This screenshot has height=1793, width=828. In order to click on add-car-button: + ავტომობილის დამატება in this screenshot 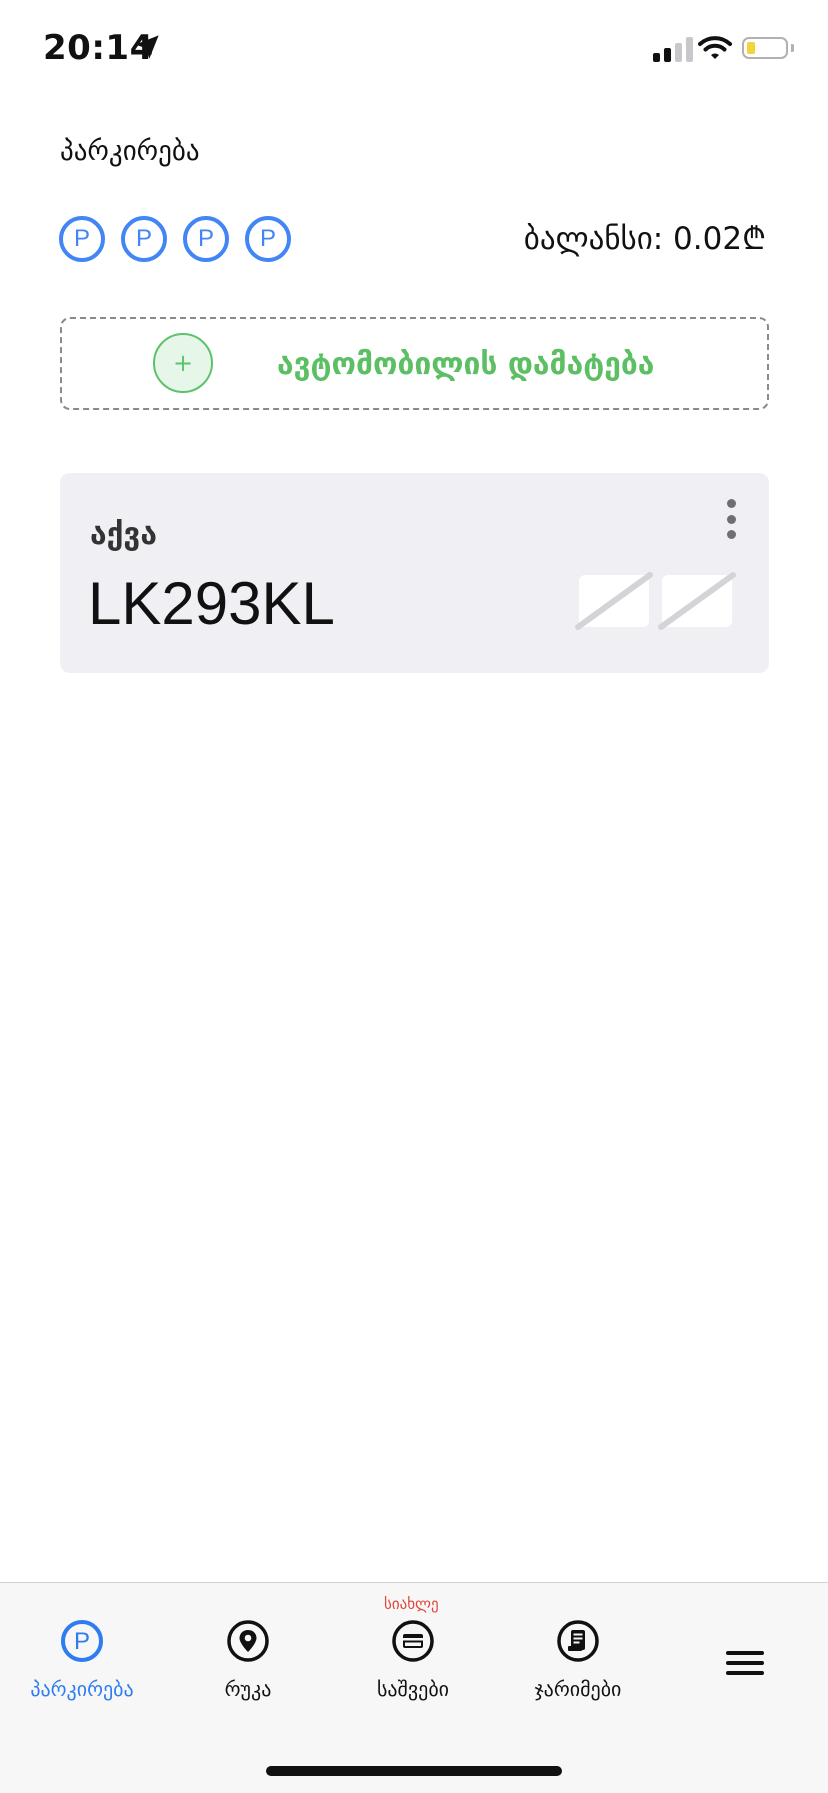, I will do `click(414, 363)`.